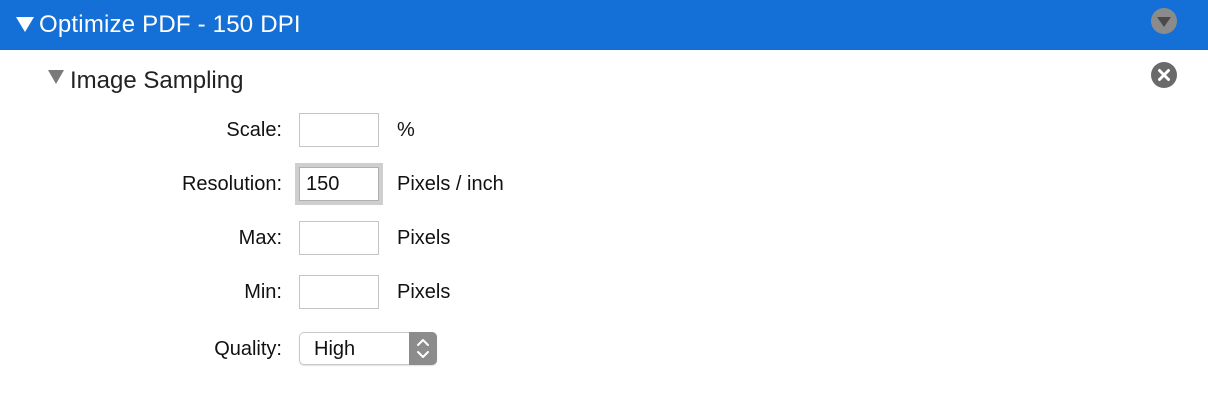 The width and height of the screenshot is (1208, 402). I want to click on resolution-unit: Pixels / inch, so click(450, 184).